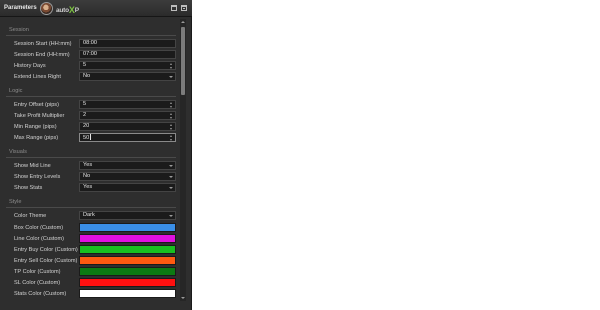 This screenshot has width=600, height=310. I want to click on param-show-stats: Show Stats Yes, so click(89, 188).